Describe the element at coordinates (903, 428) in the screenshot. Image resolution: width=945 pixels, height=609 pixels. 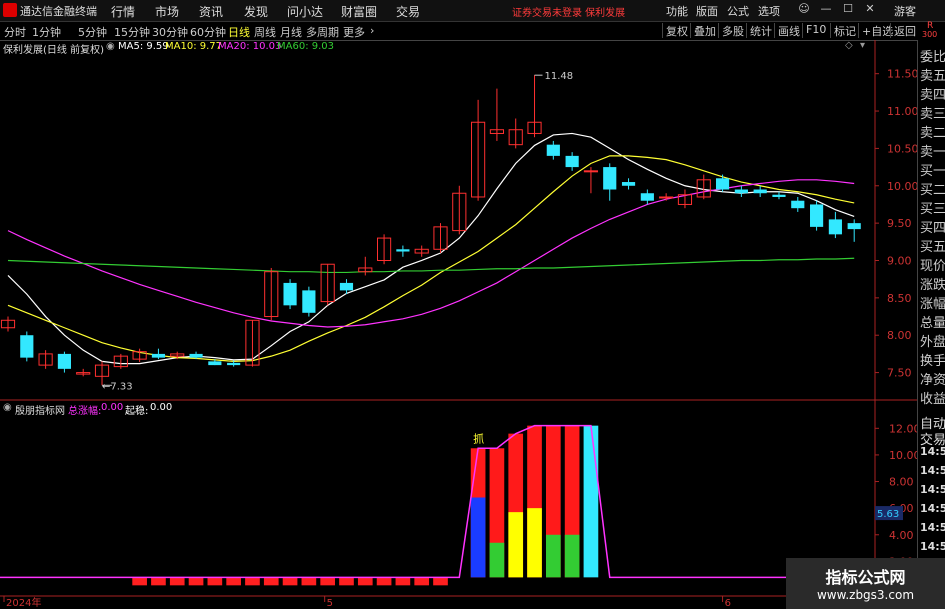
I see `sub-ytick-label: 12.00` at that location.